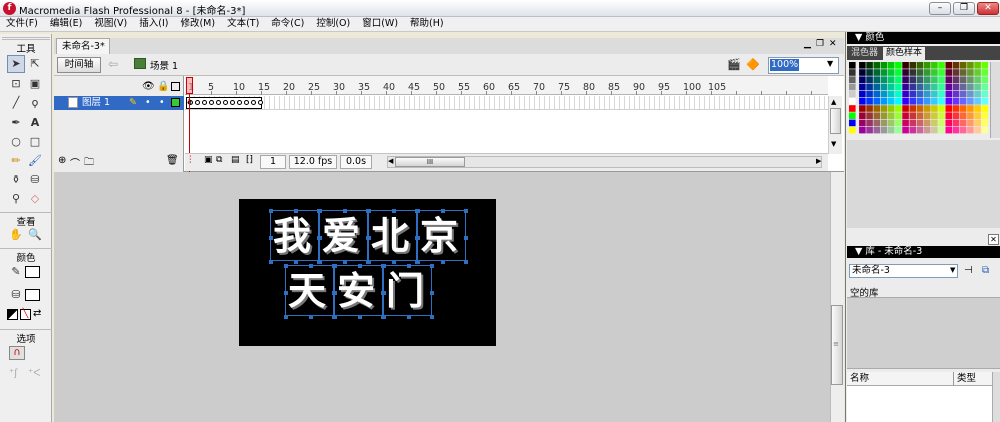  Describe the element at coordinates (243, 24) in the screenshot. I see `menu-text: 文本(T)` at that location.